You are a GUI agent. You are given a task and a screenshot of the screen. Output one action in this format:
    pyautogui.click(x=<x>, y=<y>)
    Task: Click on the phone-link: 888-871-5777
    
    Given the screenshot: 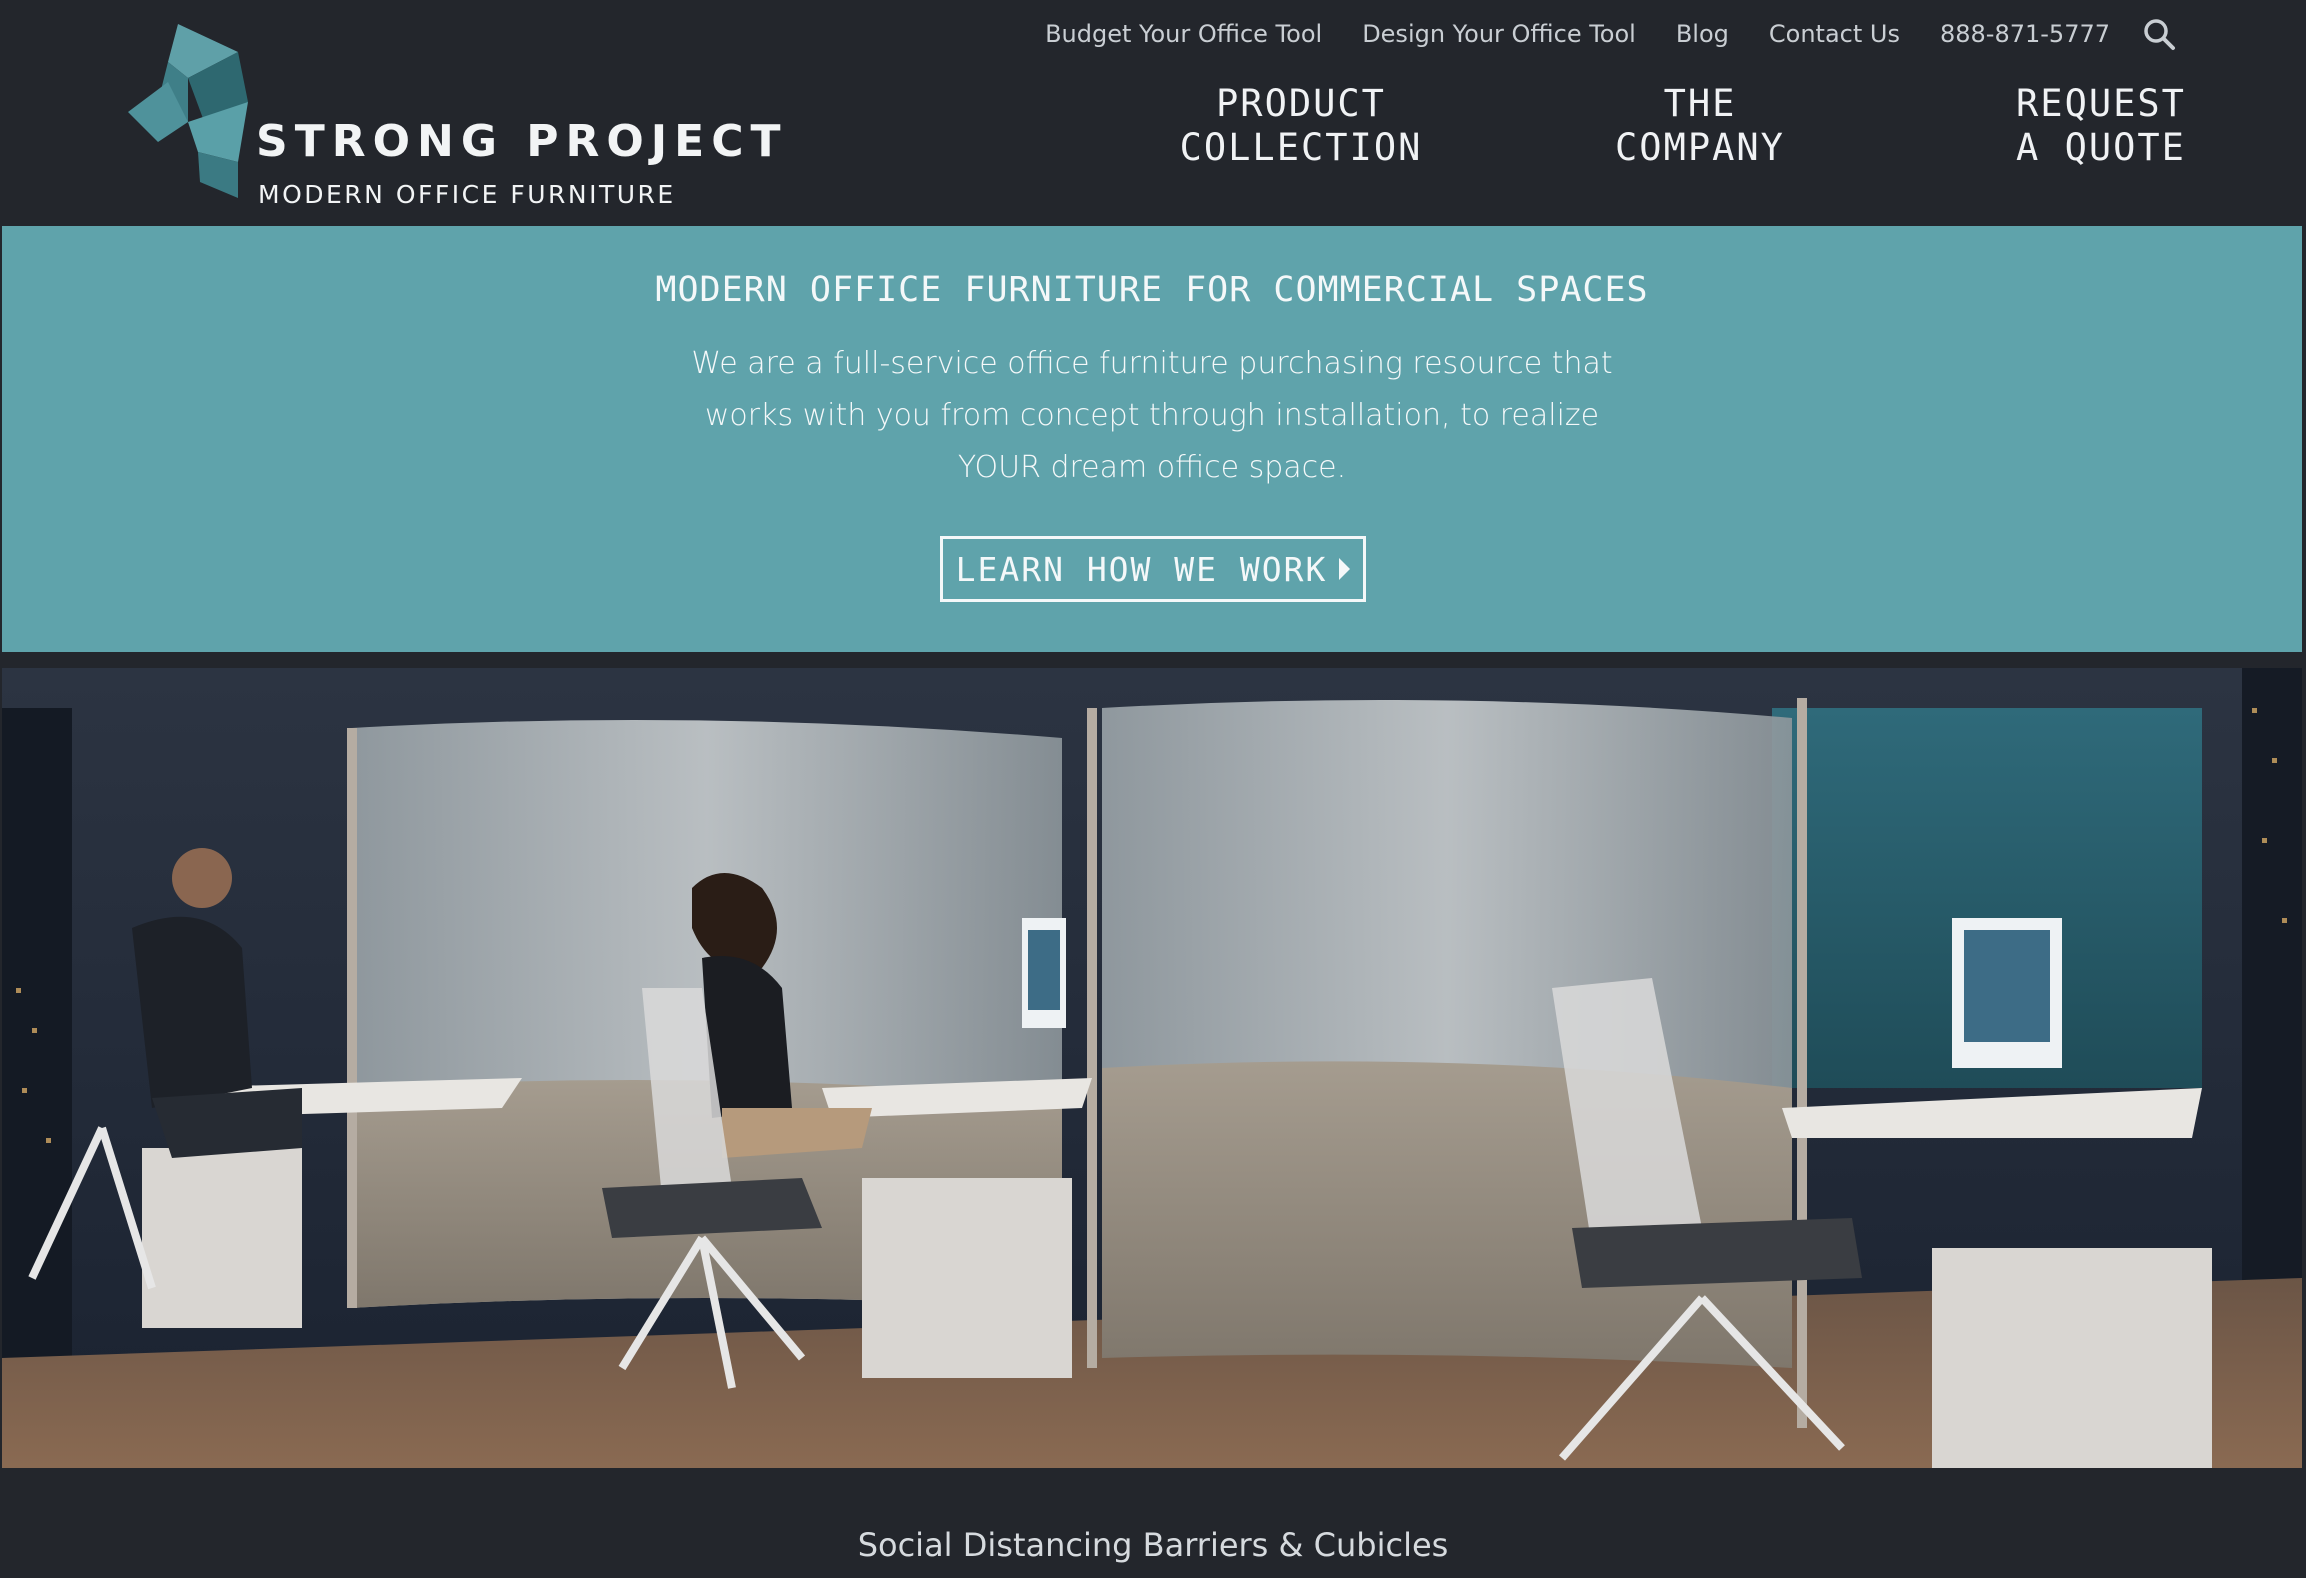 What is the action you would take?
    pyautogui.click(x=2025, y=34)
    